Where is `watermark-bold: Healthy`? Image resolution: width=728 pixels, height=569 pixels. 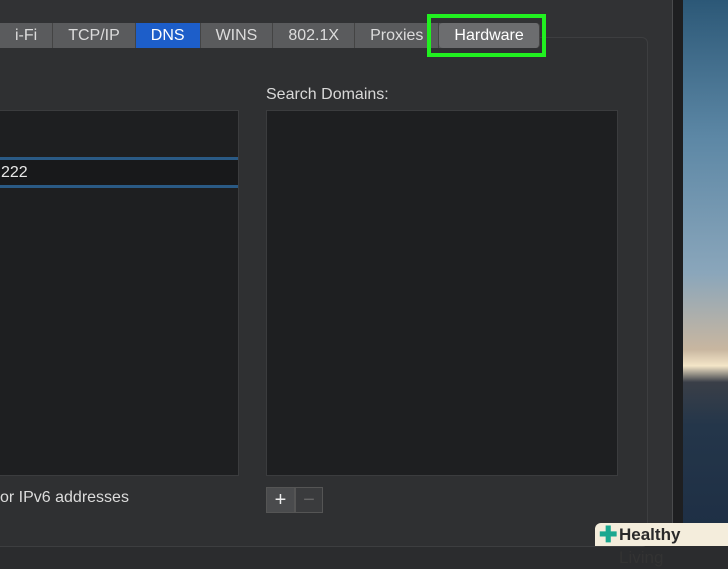 watermark-bold: Healthy is located at coordinates (650, 534).